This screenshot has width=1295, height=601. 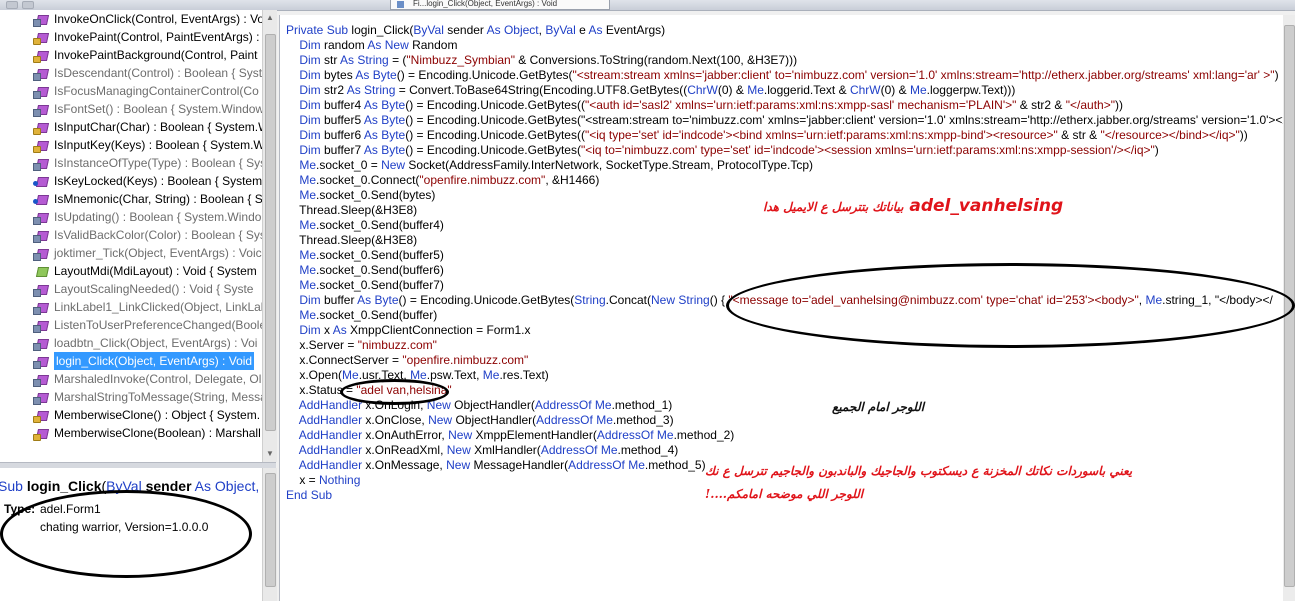 I want to click on code-line: x.Server = "nimbuzz.com", so click(x=361, y=345).